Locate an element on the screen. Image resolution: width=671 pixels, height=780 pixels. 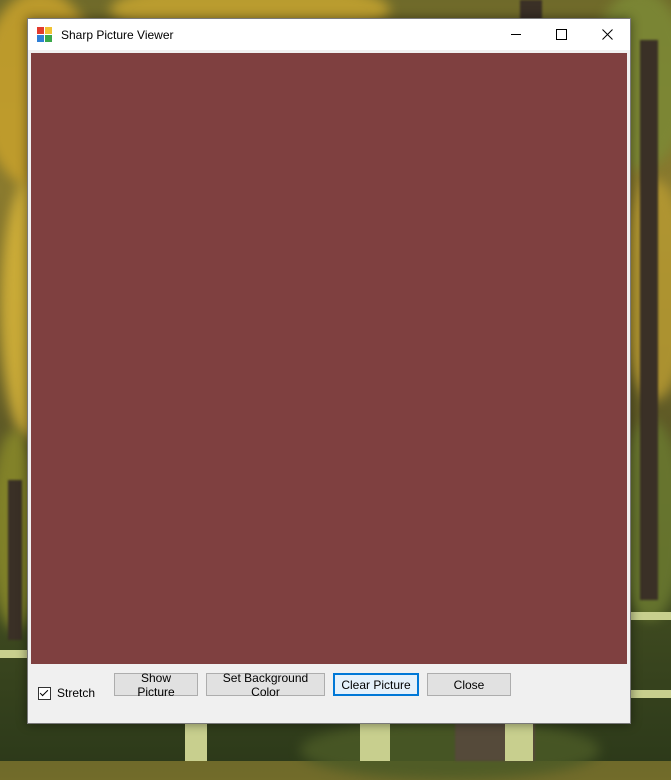
title-bar: Sharp Picture Viewer is located at coordinates (329, 34).